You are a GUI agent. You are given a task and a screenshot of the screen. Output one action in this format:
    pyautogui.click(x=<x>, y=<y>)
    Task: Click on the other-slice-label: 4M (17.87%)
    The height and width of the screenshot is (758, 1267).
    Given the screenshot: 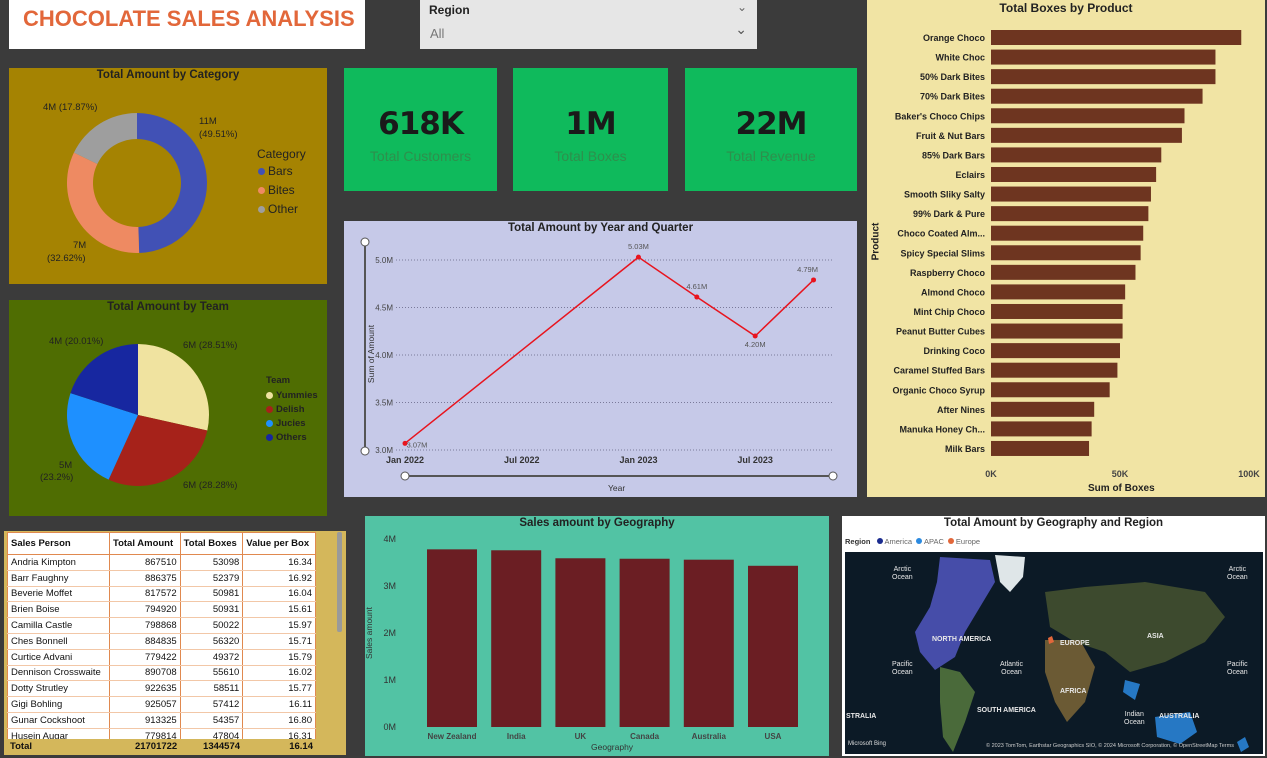 What is the action you would take?
    pyautogui.click(x=70, y=107)
    